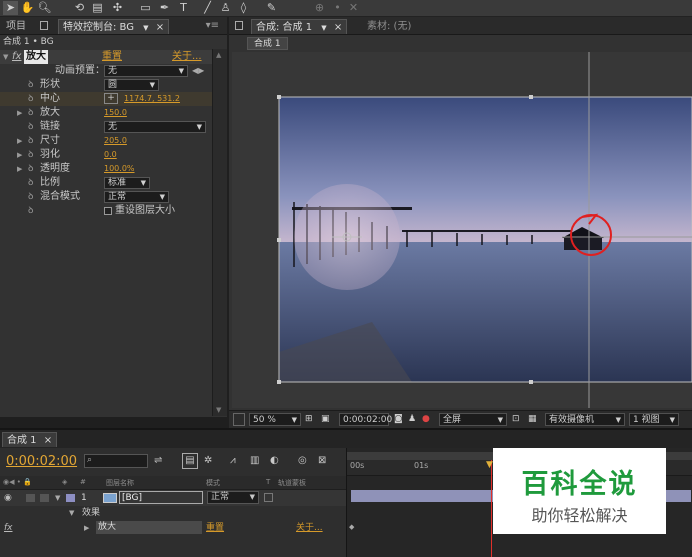 The image size is (692, 557). Describe the element at coordinates (654, 419) in the screenshot. I see `views-select: 1 视图 ▼` at that location.